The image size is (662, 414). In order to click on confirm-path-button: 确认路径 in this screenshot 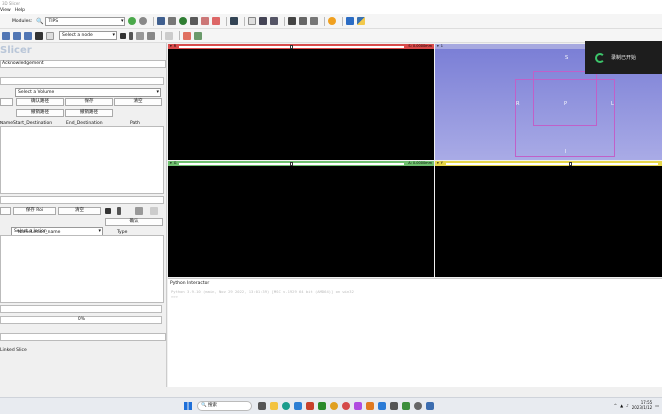, I will do `click(40, 102)`.